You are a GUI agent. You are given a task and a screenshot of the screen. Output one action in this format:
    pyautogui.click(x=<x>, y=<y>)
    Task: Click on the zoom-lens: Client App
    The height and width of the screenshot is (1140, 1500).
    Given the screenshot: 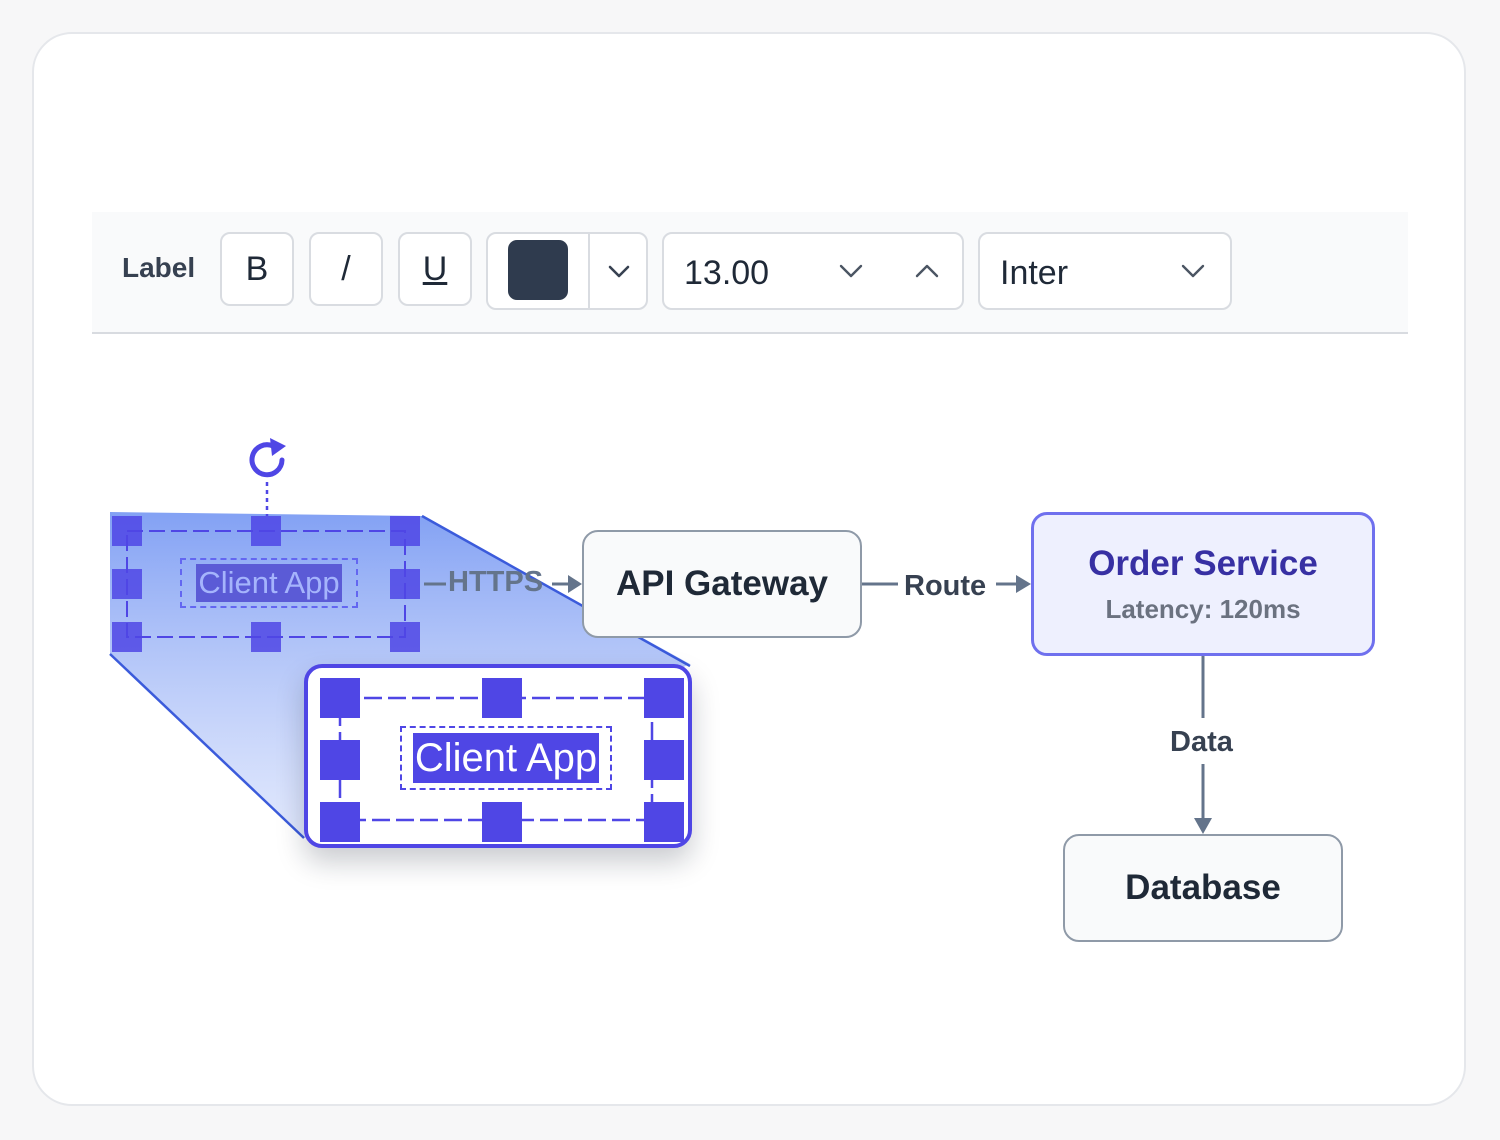 What is the action you would take?
    pyautogui.click(x=498, y=756)
    